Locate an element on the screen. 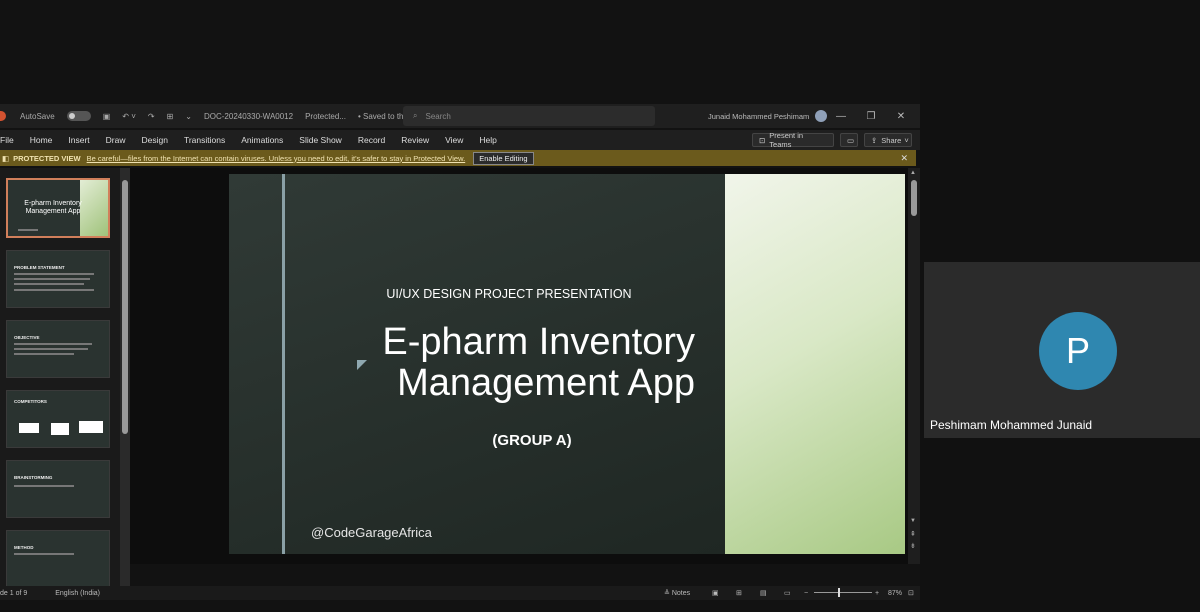 The height and width of the screenshot is (612, 1200). redo-icon: ↷ is located at coordinates (151, 116).